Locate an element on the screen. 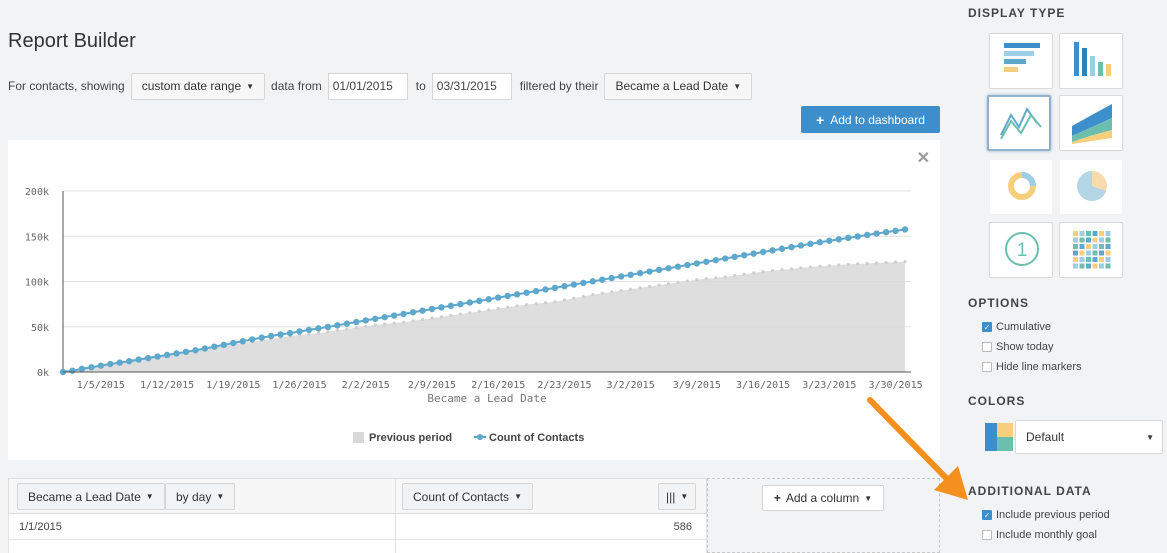 The height and width of the screenshot is (553, 1167). date-range-dropdown: custom date range ▼ is located at coordinates (198, 86).